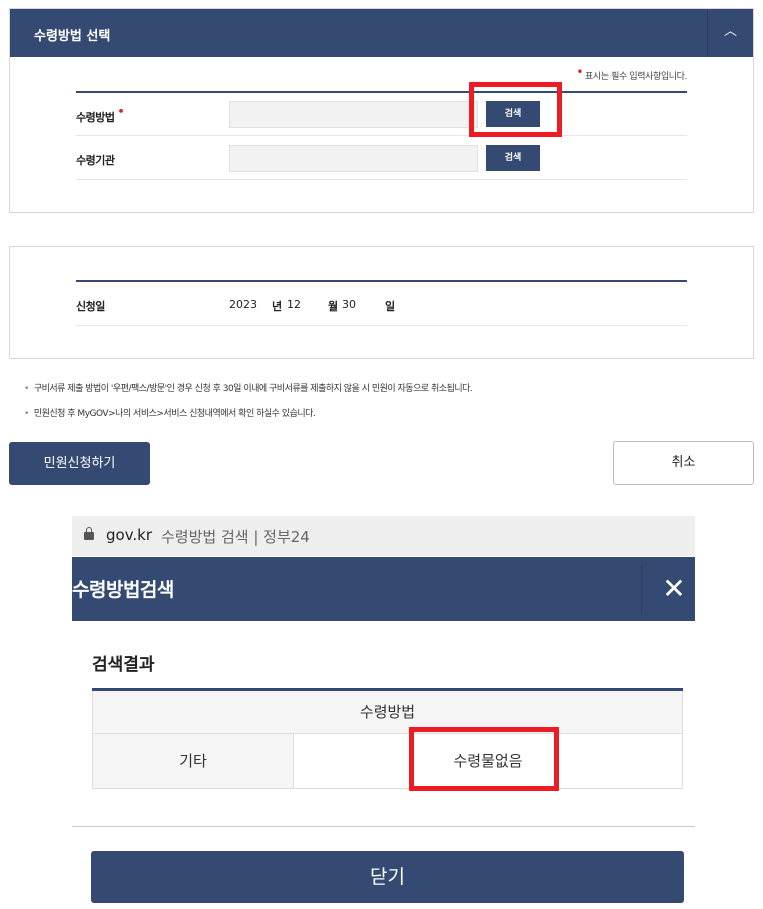  Describe the element at coordinates (193, 761) in the screenshot. I see `table-cell-category: 기타` at that location.